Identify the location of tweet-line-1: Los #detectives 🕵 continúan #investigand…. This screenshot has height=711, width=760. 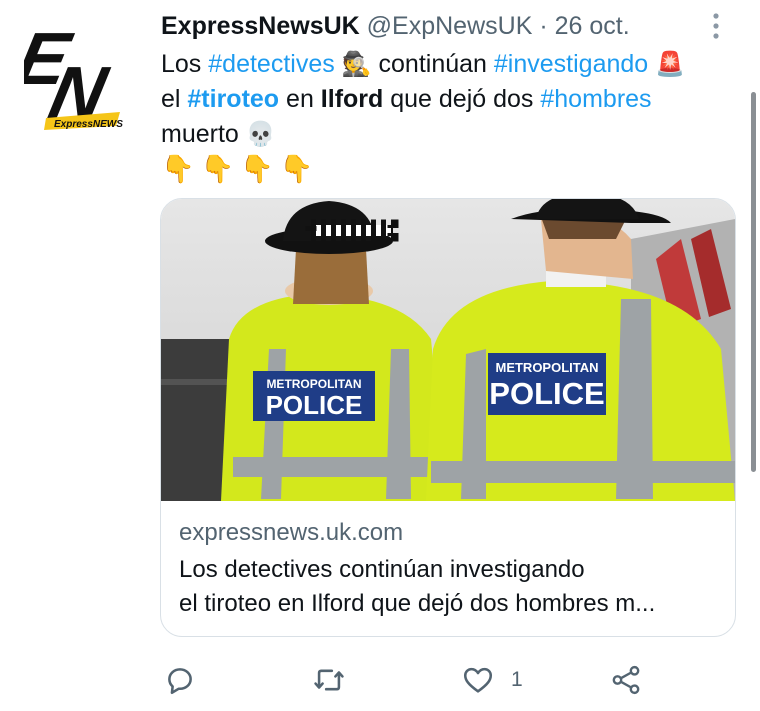
(451, 64).